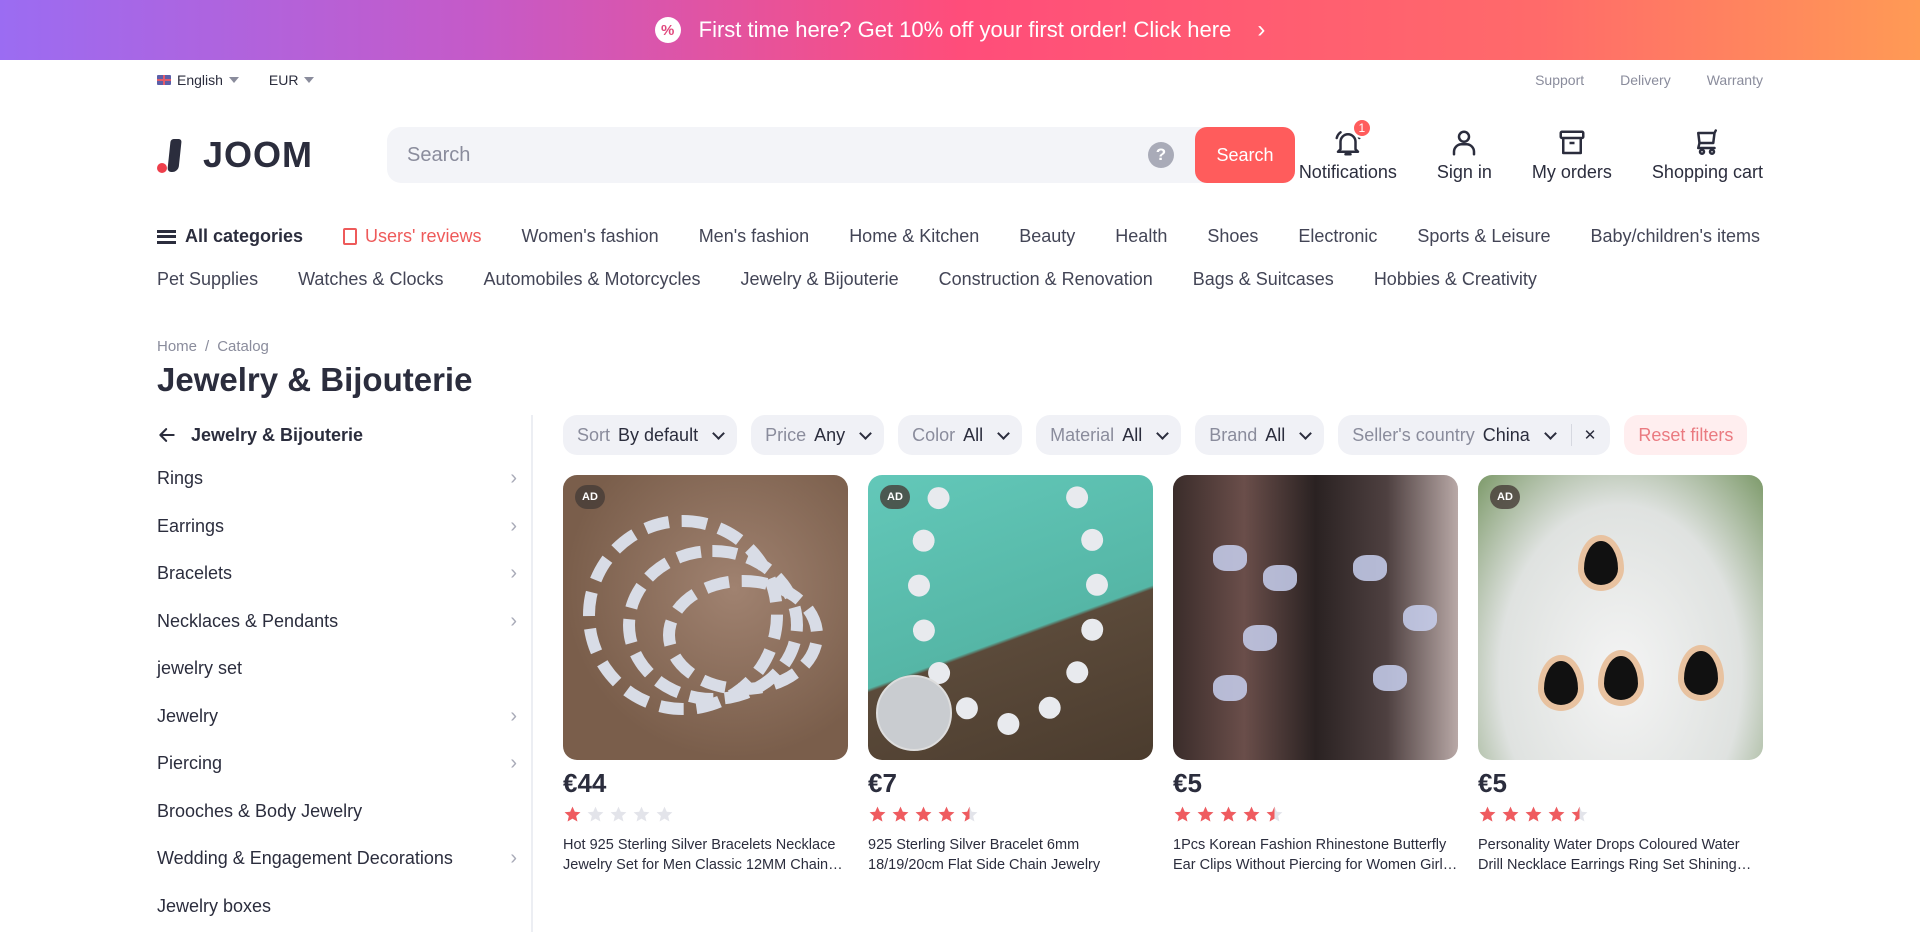 The height and width of the screenshot is (932, 1920). What do you see at coordinates (339, 622) in the screenshot?
I see `sidebar-category-item: Necklaces & Pendants ›` at bounding box center [339, 622].